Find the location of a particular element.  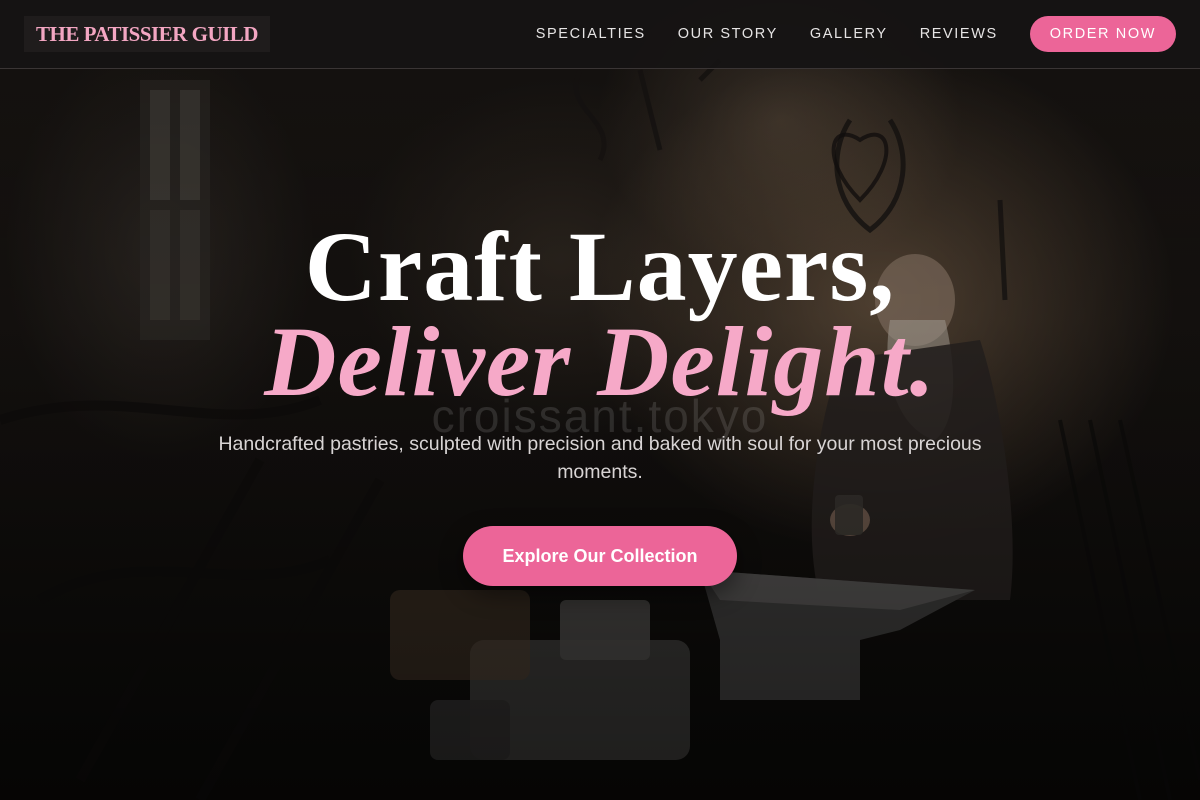

nav-link-specialties: SPECIALTIES is located at coordinates (591, 34).